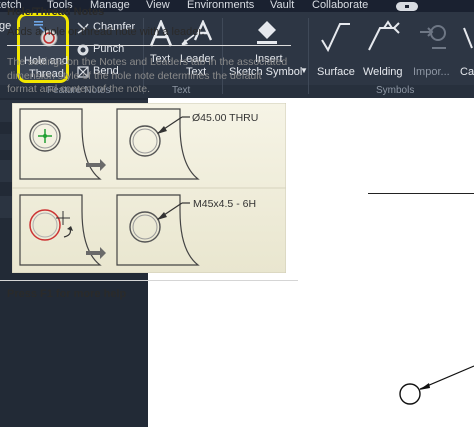 This screenshot has width=474, height=427. I want to click on panel-label-symbols: Symbols, so click(395, 90).